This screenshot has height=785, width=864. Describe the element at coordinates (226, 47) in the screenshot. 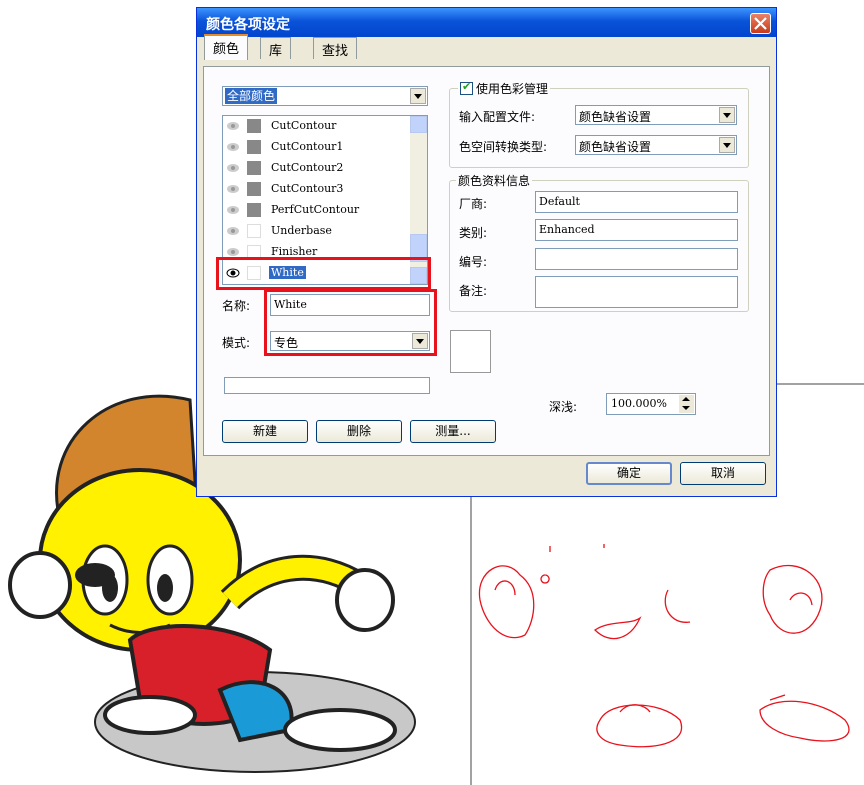

I see `tab-color: 颜色` at that location.